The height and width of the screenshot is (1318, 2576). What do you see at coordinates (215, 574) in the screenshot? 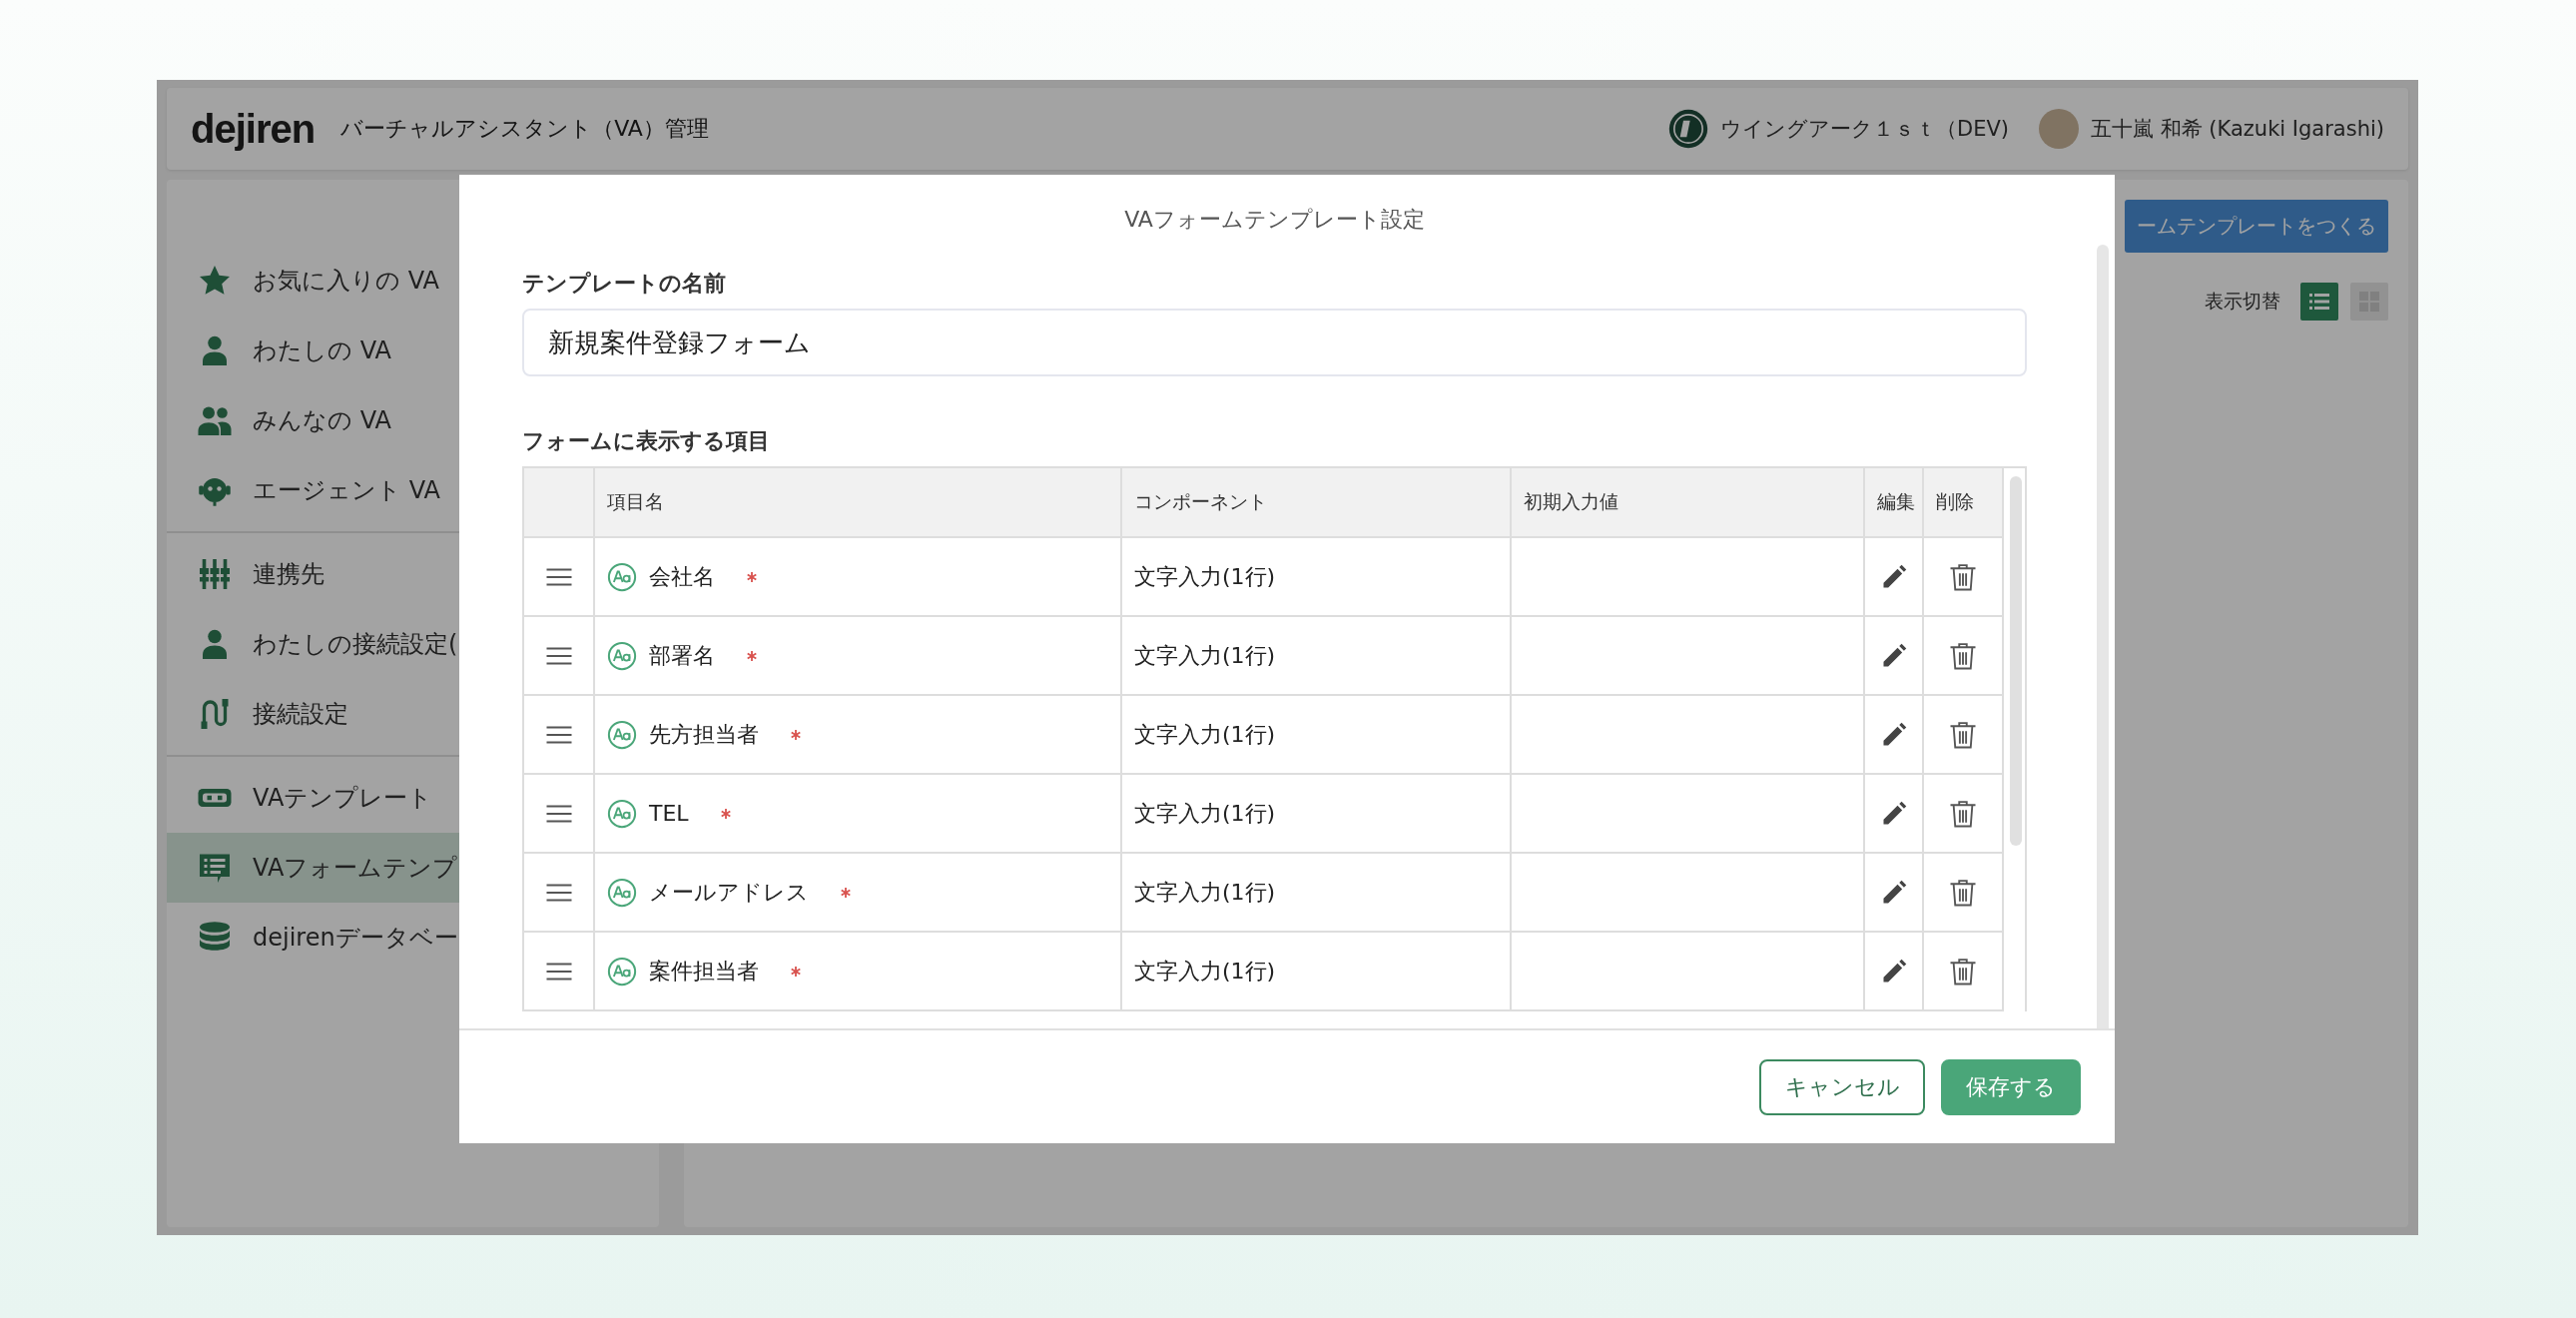
I see `sliders-icon` at bounding box center [215, 574].